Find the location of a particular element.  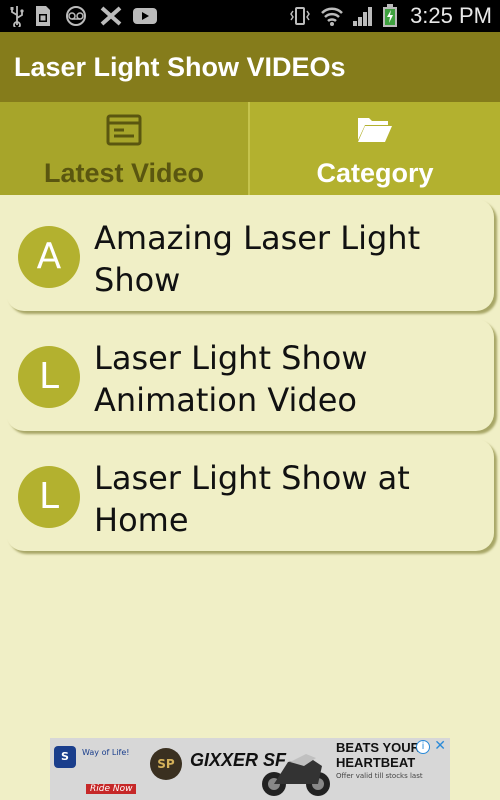

tab-bar: Latest Video Category is located at coordinates (250, 148).